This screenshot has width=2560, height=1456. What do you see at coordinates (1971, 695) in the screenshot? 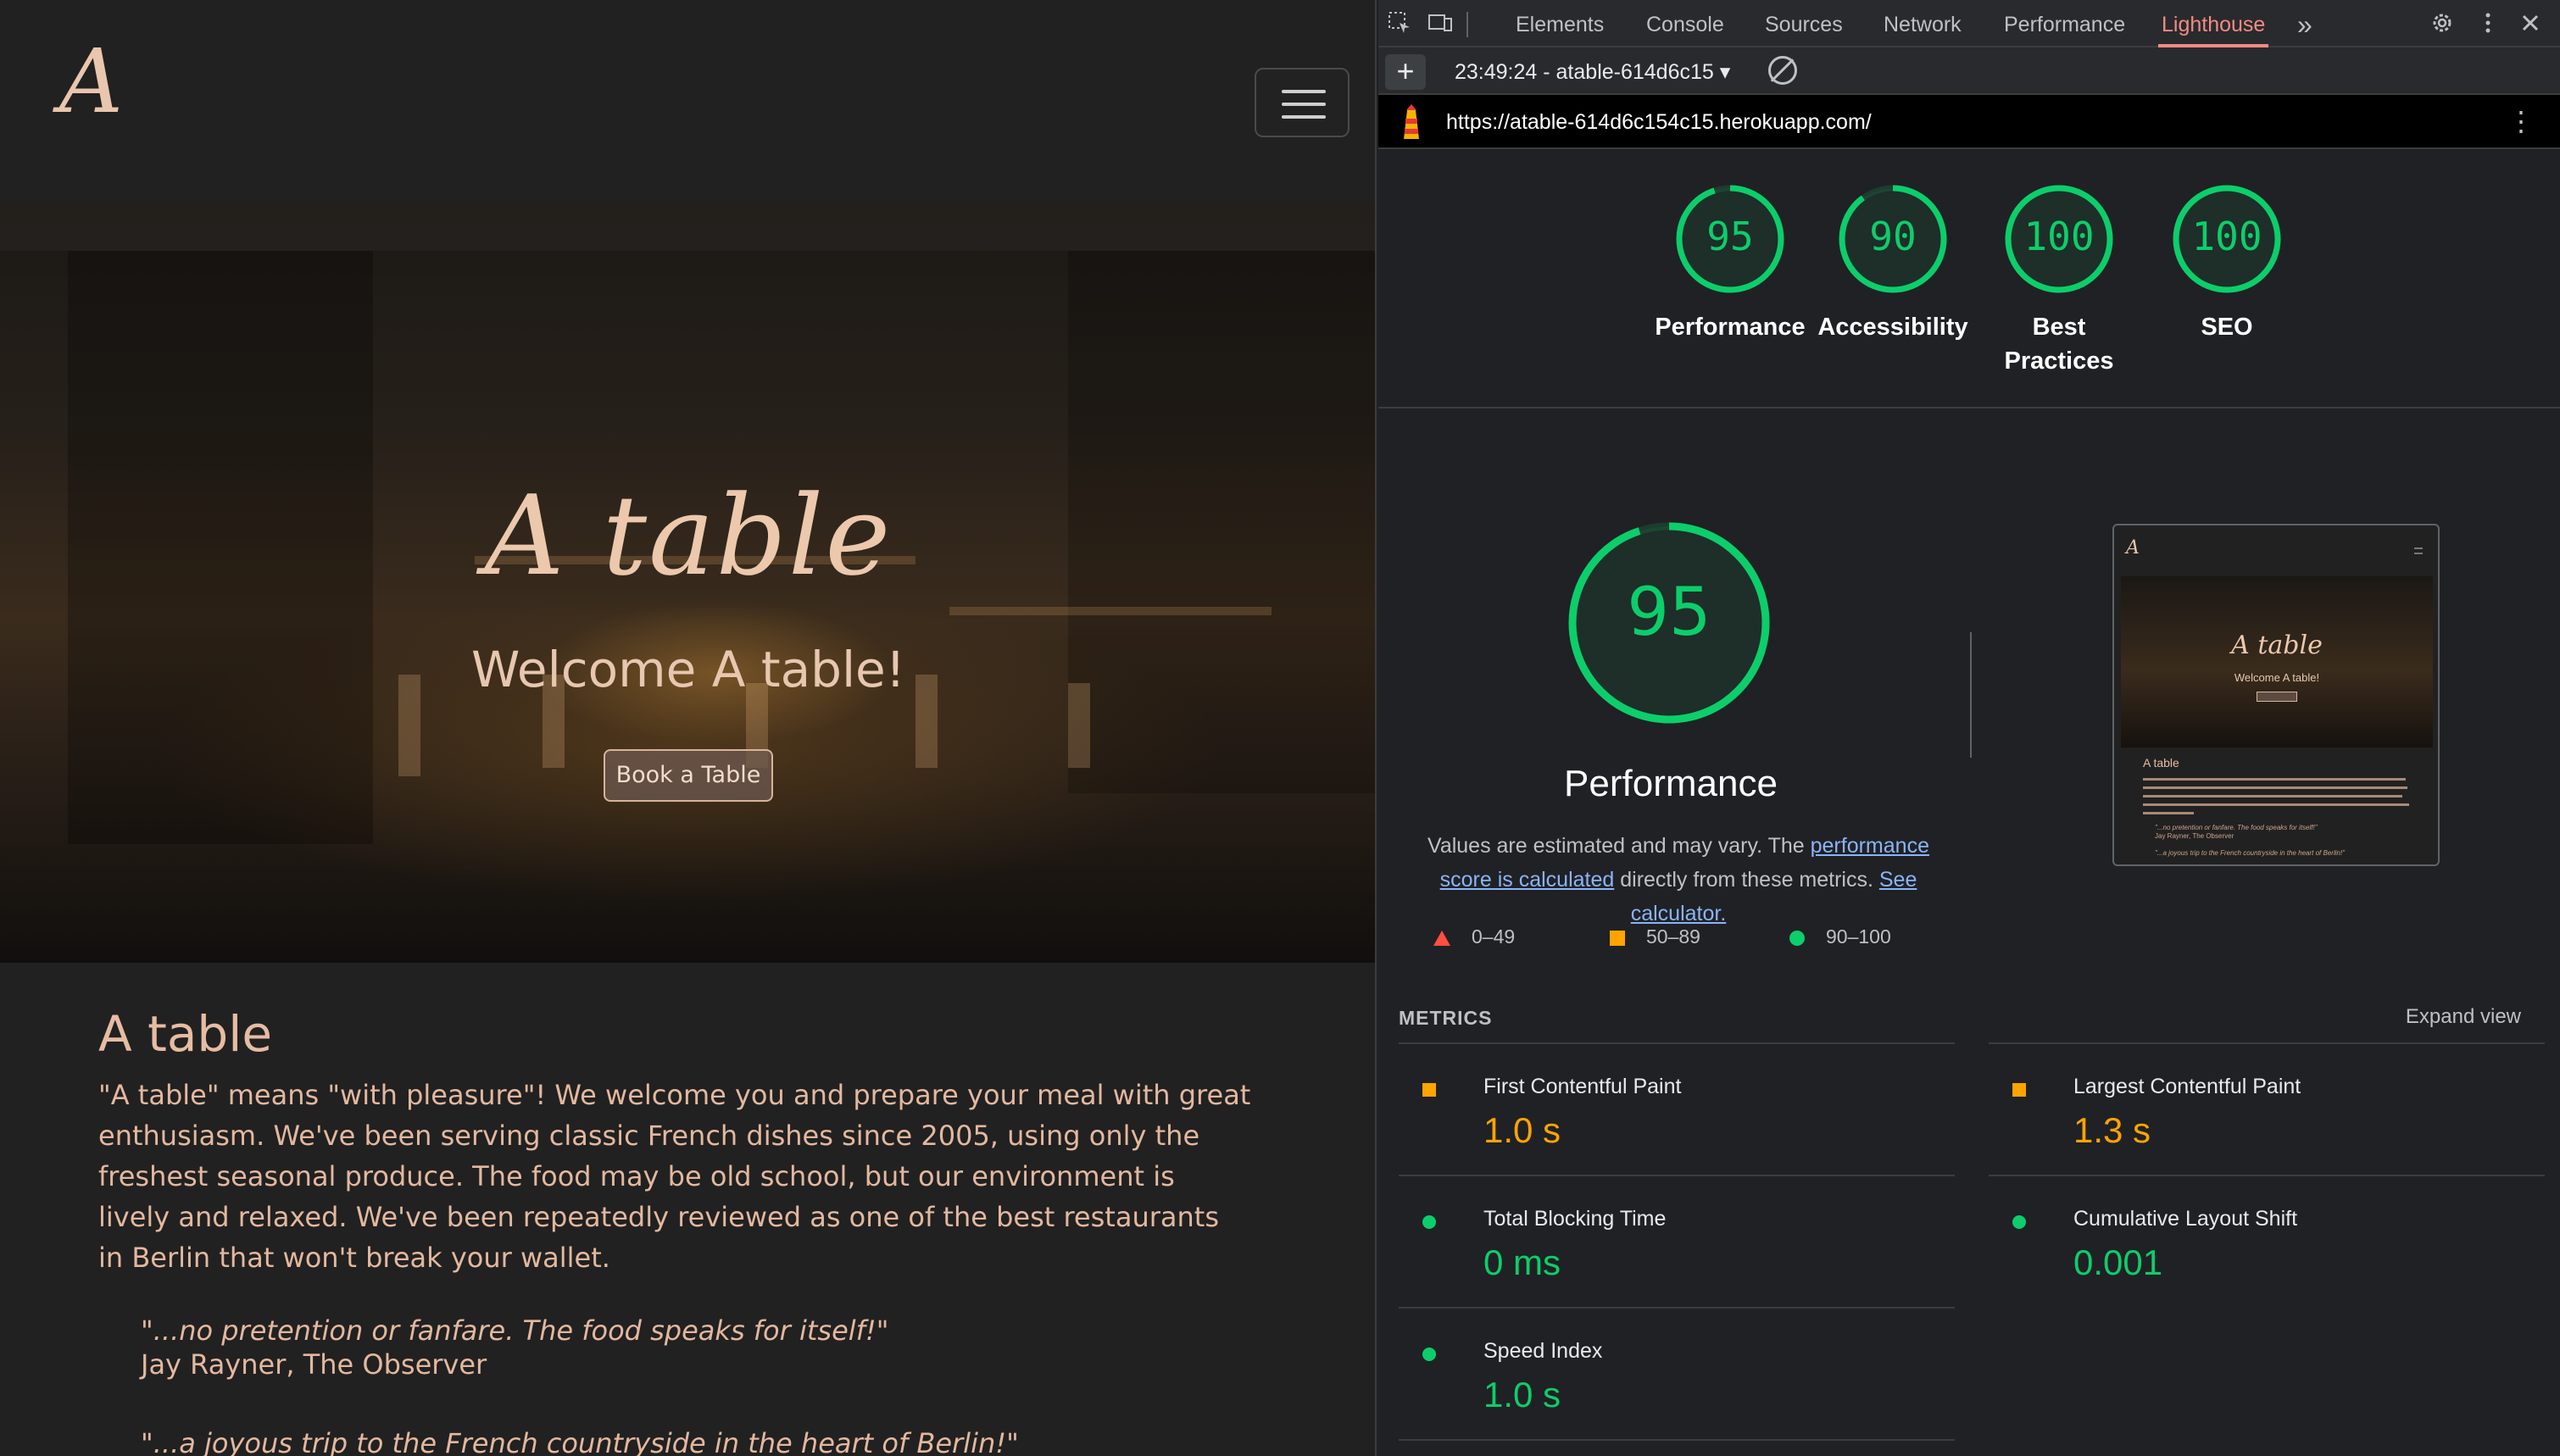
I see `summary-divider` at bounding box center [1971, 695].